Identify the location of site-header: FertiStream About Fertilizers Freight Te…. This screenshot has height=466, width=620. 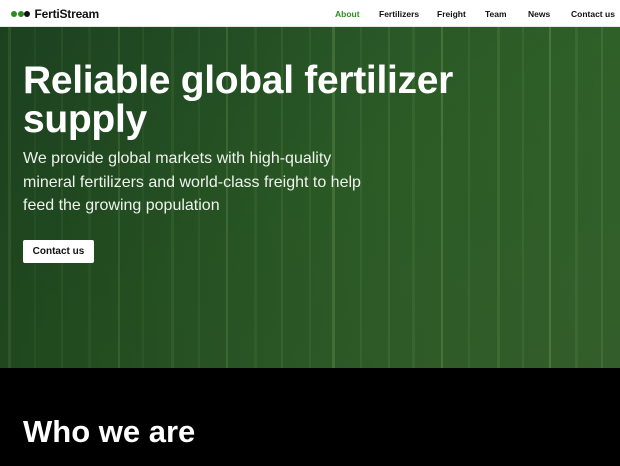
(310, 13).